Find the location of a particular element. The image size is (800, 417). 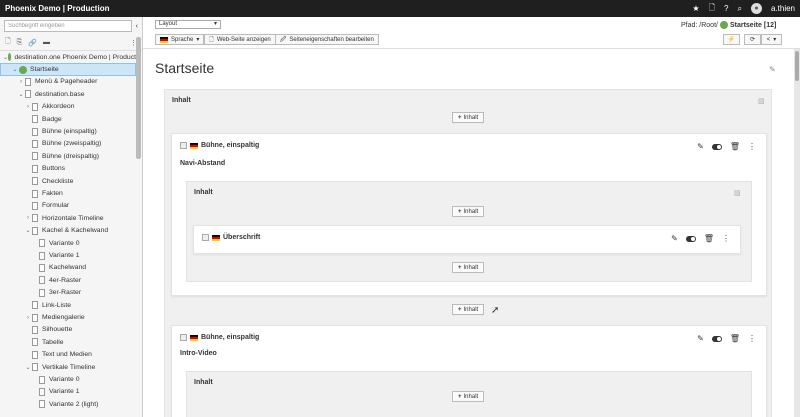

document-icon: 🗋 is located at coordinates (712, 9).